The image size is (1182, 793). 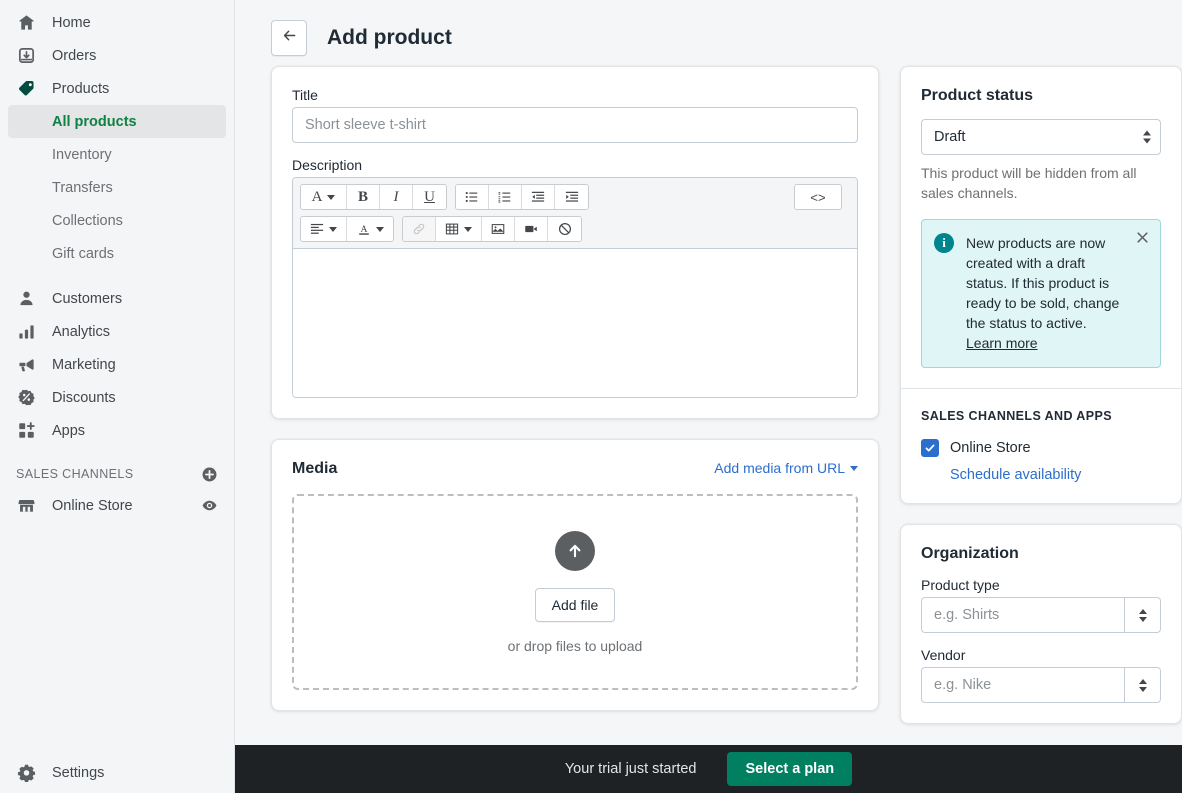 What do you see at coordinates (117, 253) in the screenshot?
I see `sidebar-item-gift-cards: Gift cards` at bounding box center [117, 253].